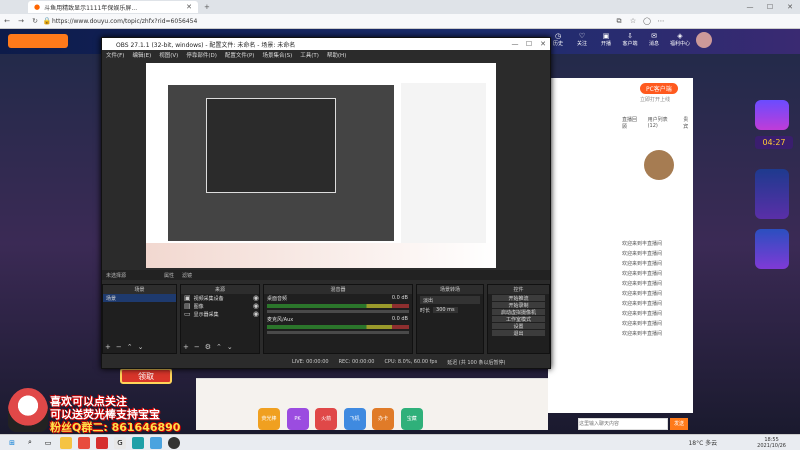  I want to click on windows-start-icon: ⊞, so click(12, 443).